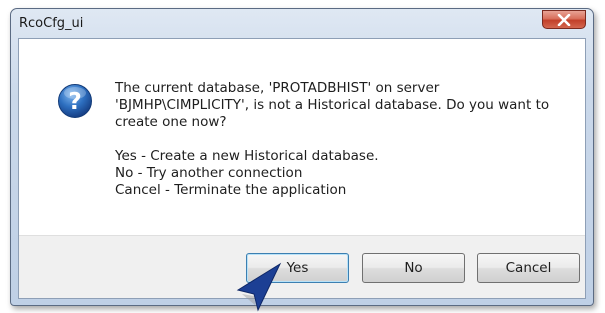  I want to click on cancel-button: Cancel, so click(528, 268).